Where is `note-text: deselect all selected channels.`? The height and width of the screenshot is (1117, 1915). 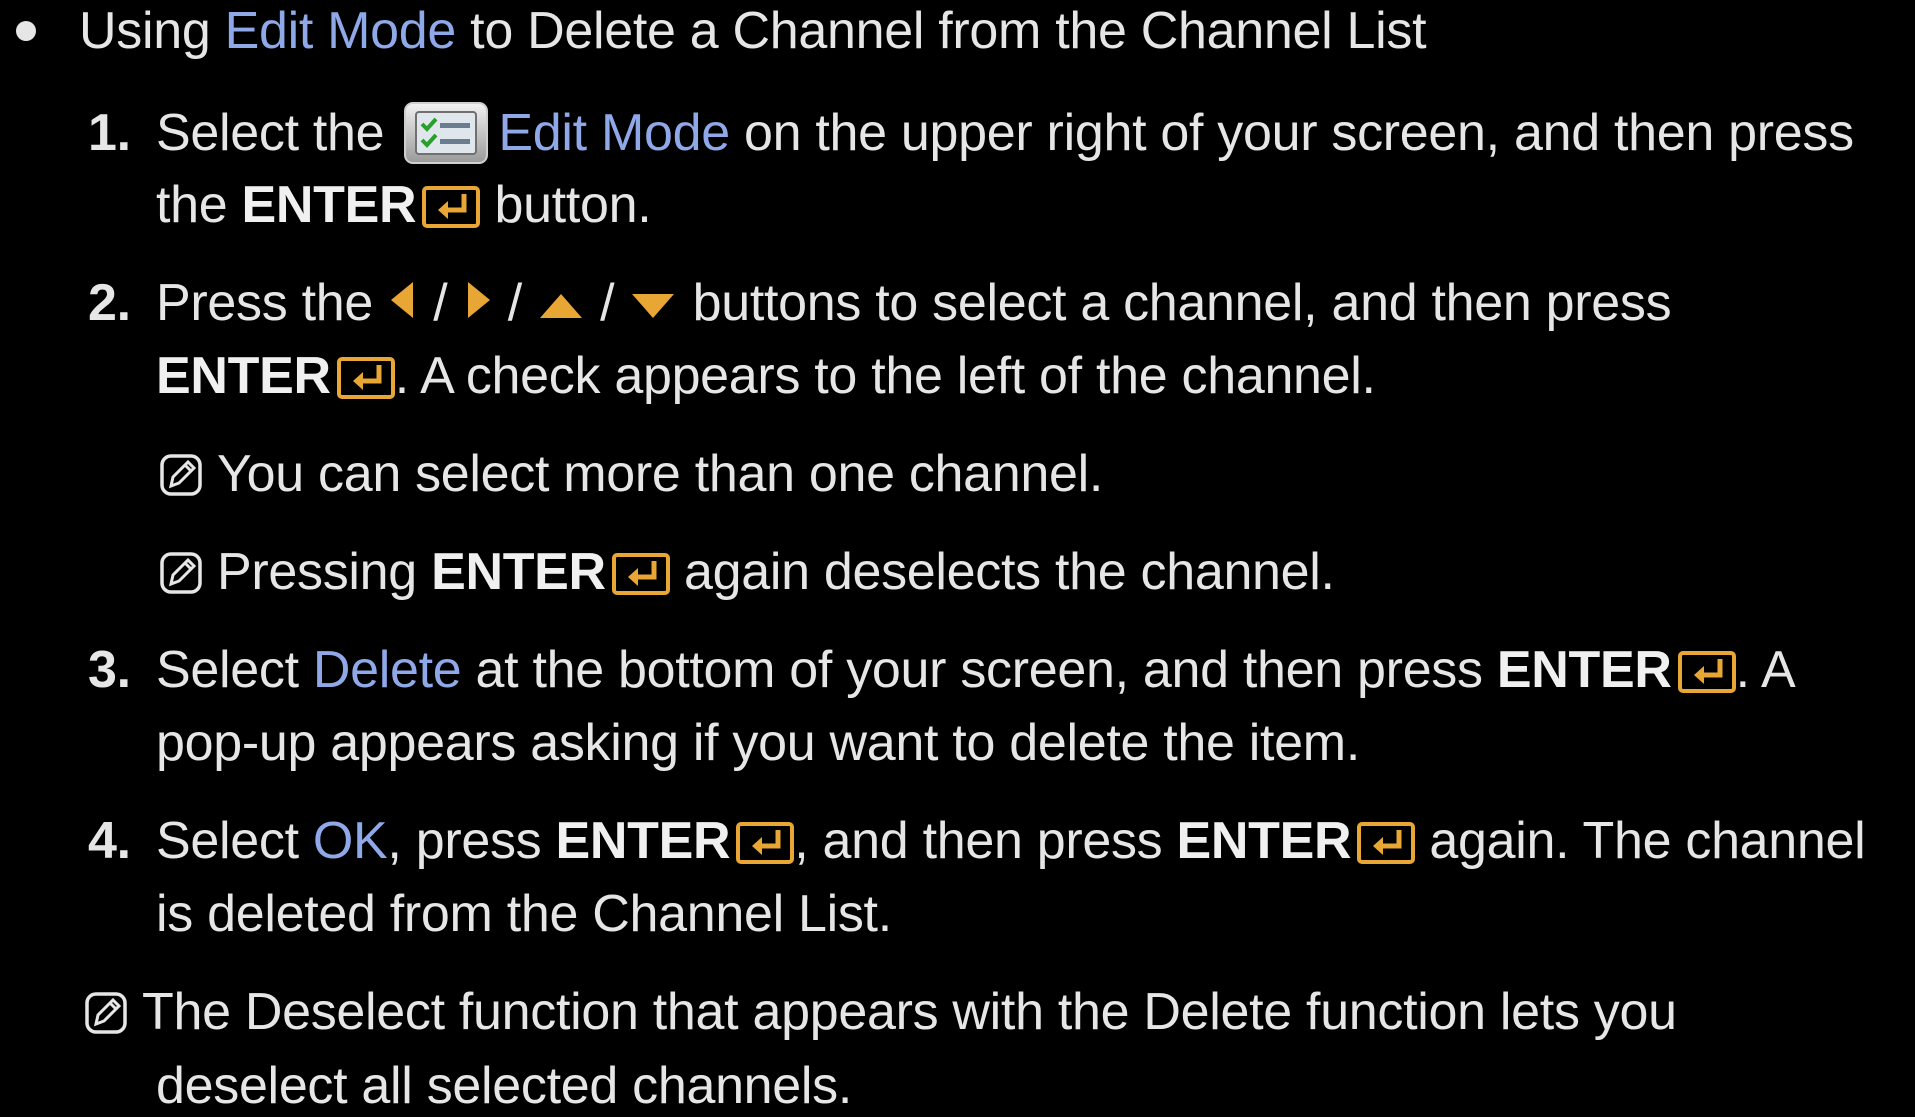 note-text: deselect all selected channels. is located at coordinates (504, 1086).